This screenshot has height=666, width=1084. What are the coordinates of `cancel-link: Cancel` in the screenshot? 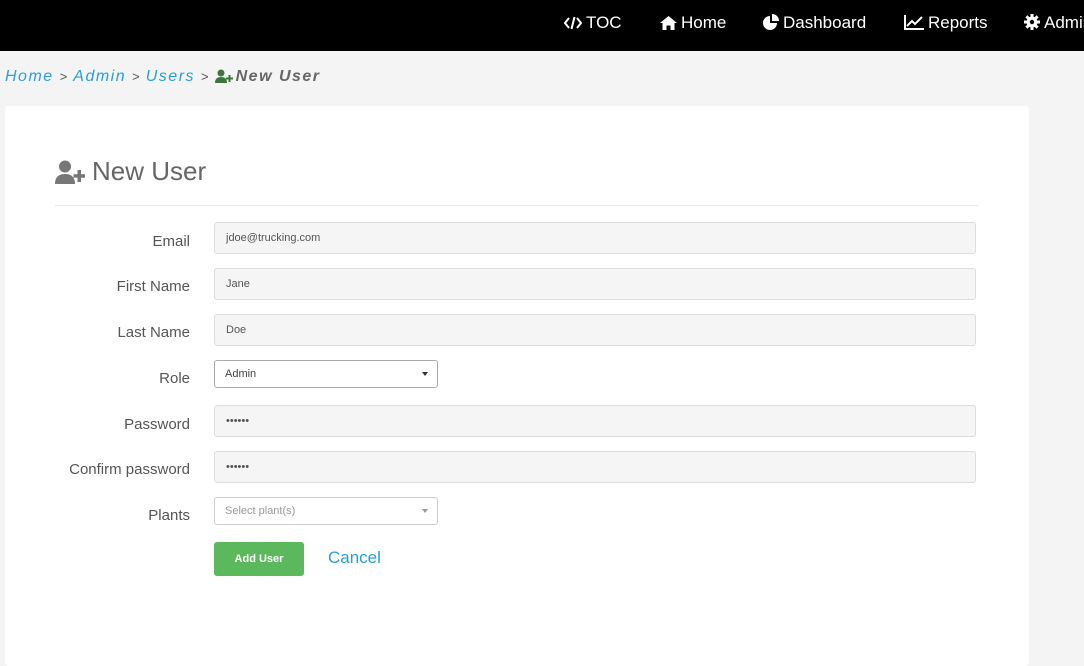 It's located at (354, 558).